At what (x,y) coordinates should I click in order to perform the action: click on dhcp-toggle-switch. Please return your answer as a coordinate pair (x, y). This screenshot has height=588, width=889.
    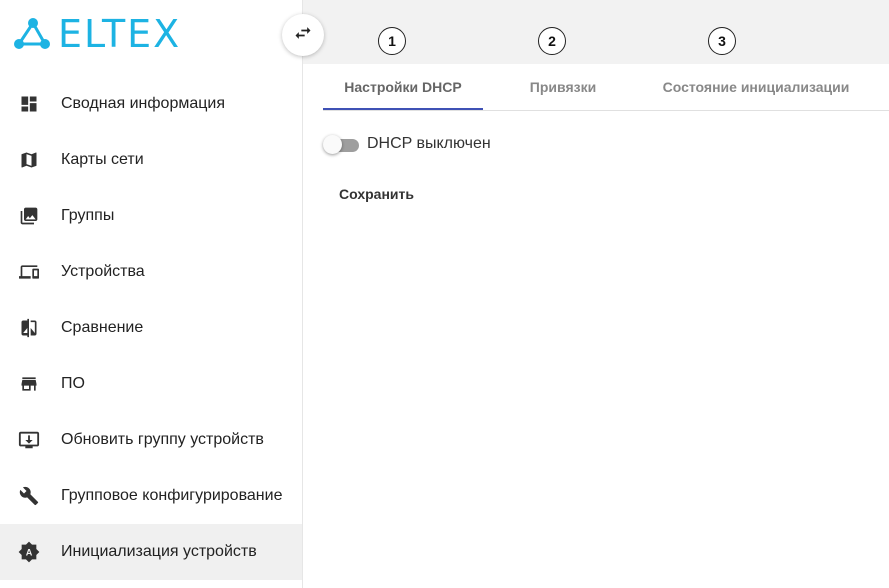
    Looking at the image, I should click on (341, 144).